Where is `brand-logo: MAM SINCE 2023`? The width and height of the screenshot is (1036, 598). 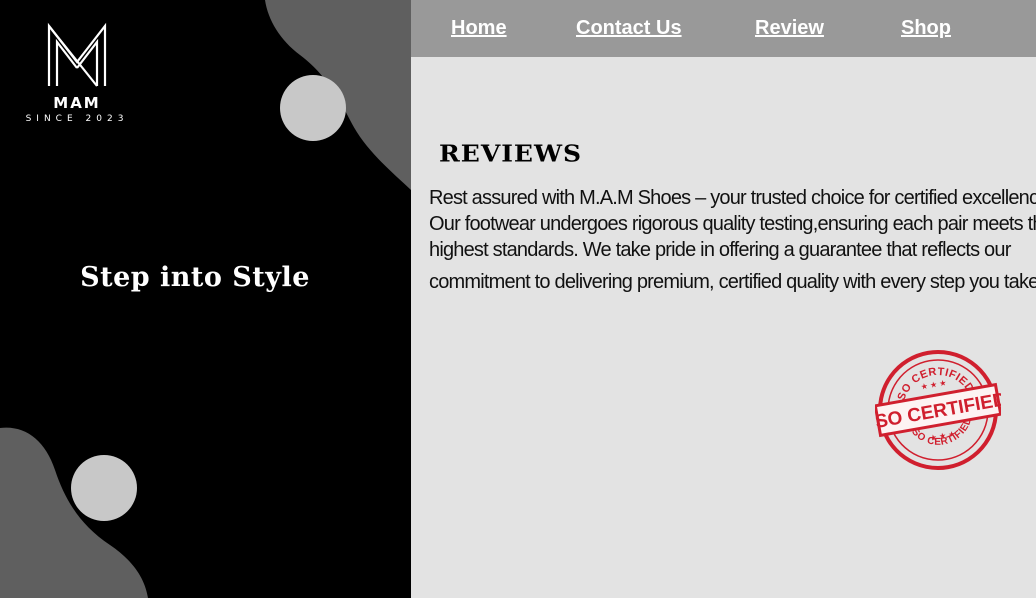 brand-logo: MAM SINCE 2023 is located at coordinates (77, 73).